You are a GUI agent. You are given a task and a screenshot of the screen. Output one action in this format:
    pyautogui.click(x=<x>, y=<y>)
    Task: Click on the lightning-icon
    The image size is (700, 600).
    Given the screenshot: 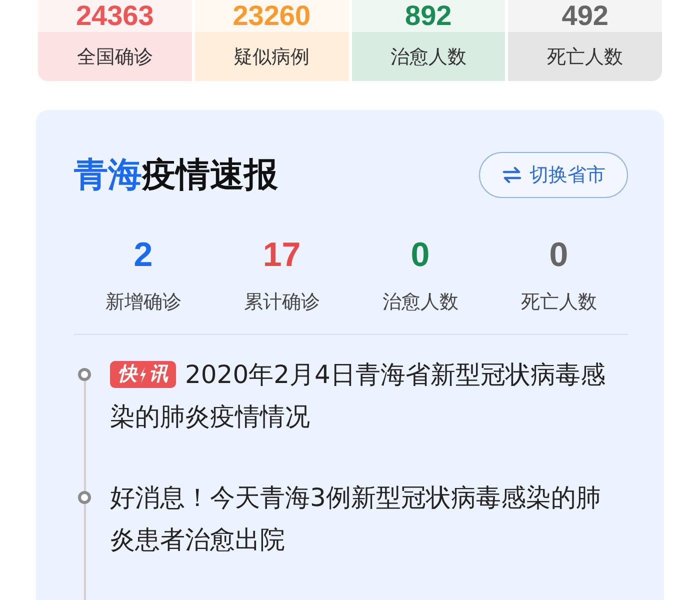 What is the action you would take?
    pyautogui.click(x=143, y=374)
    